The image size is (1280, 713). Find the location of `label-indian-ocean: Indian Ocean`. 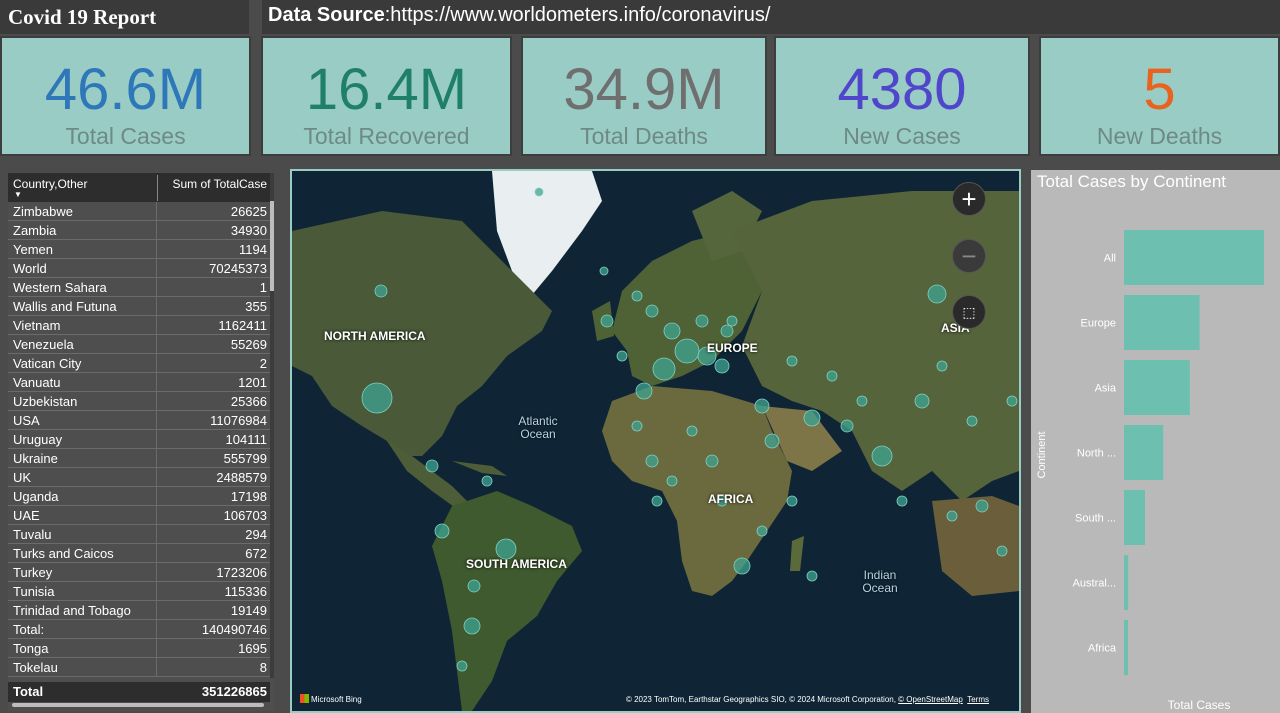

label-indian-ocean: Indian Ocean is located at coordinates (880, 581).